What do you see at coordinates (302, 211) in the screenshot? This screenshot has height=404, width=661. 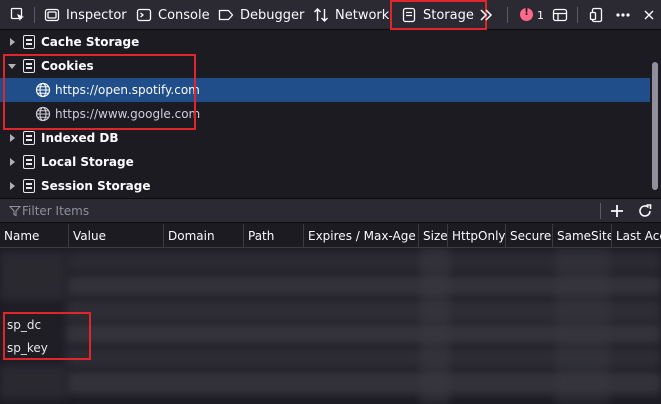 I see `filter-items-input` at bounding box center [302, 211].